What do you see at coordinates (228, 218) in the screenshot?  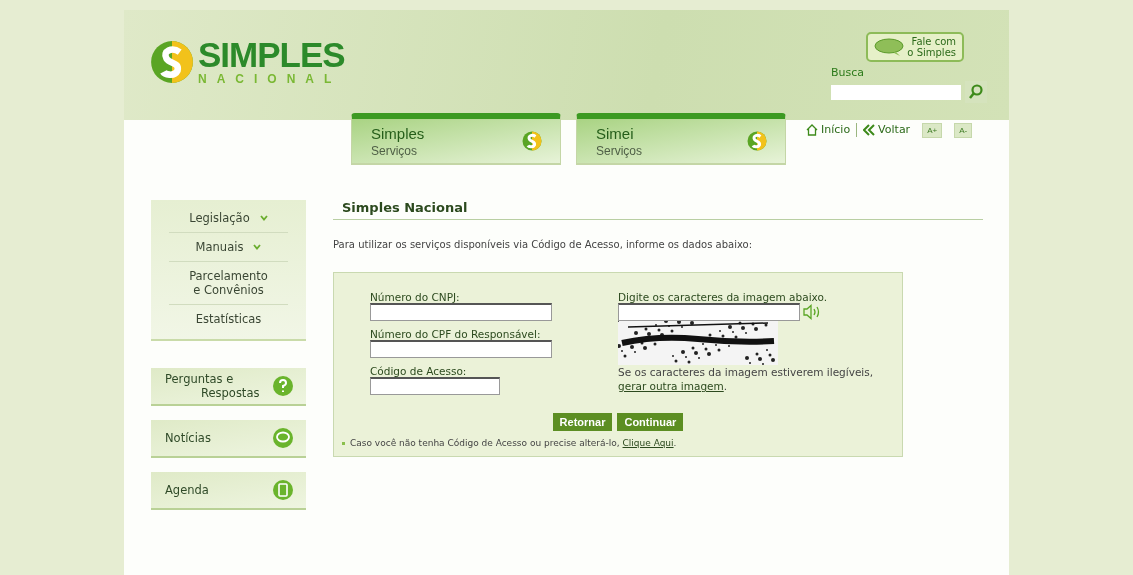 I see `menu-item: Legislação` at bounding box center [228, 218].